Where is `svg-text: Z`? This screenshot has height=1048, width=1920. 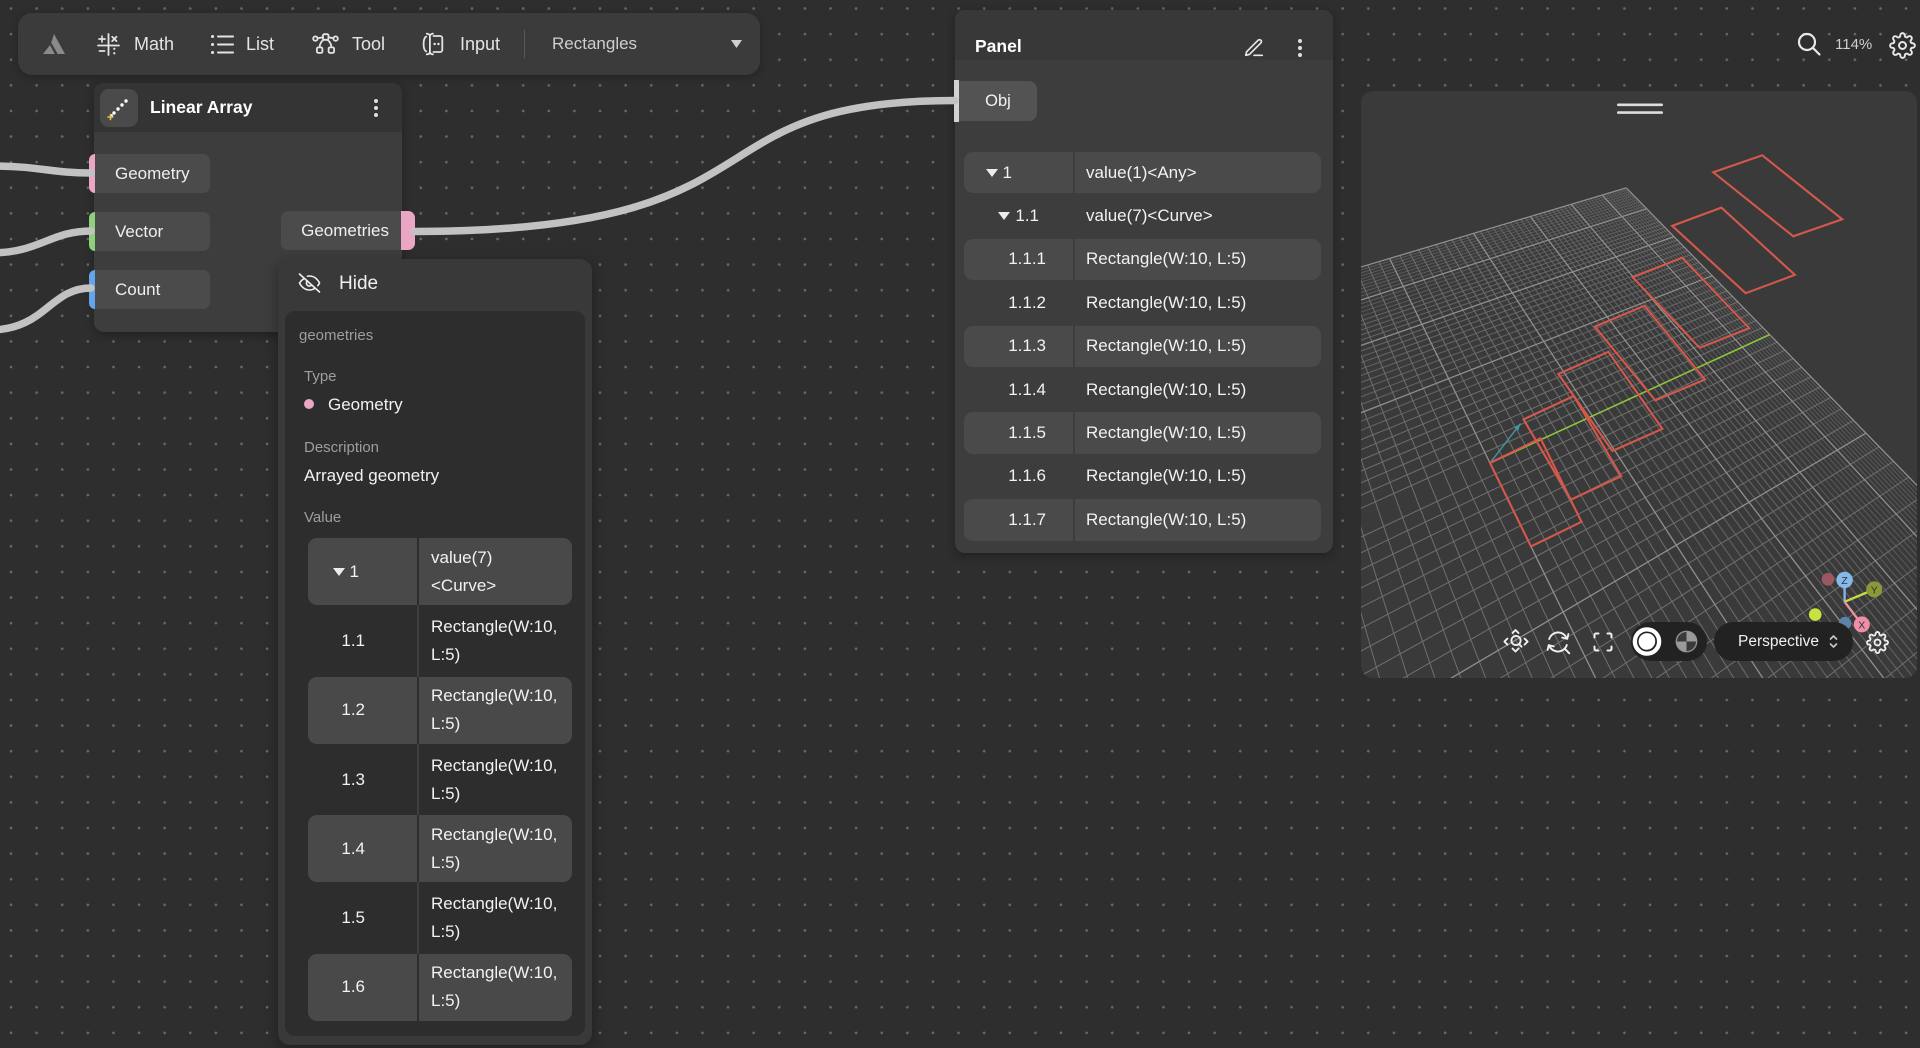
svg-text: Z is located at coordinates (1844, 581).